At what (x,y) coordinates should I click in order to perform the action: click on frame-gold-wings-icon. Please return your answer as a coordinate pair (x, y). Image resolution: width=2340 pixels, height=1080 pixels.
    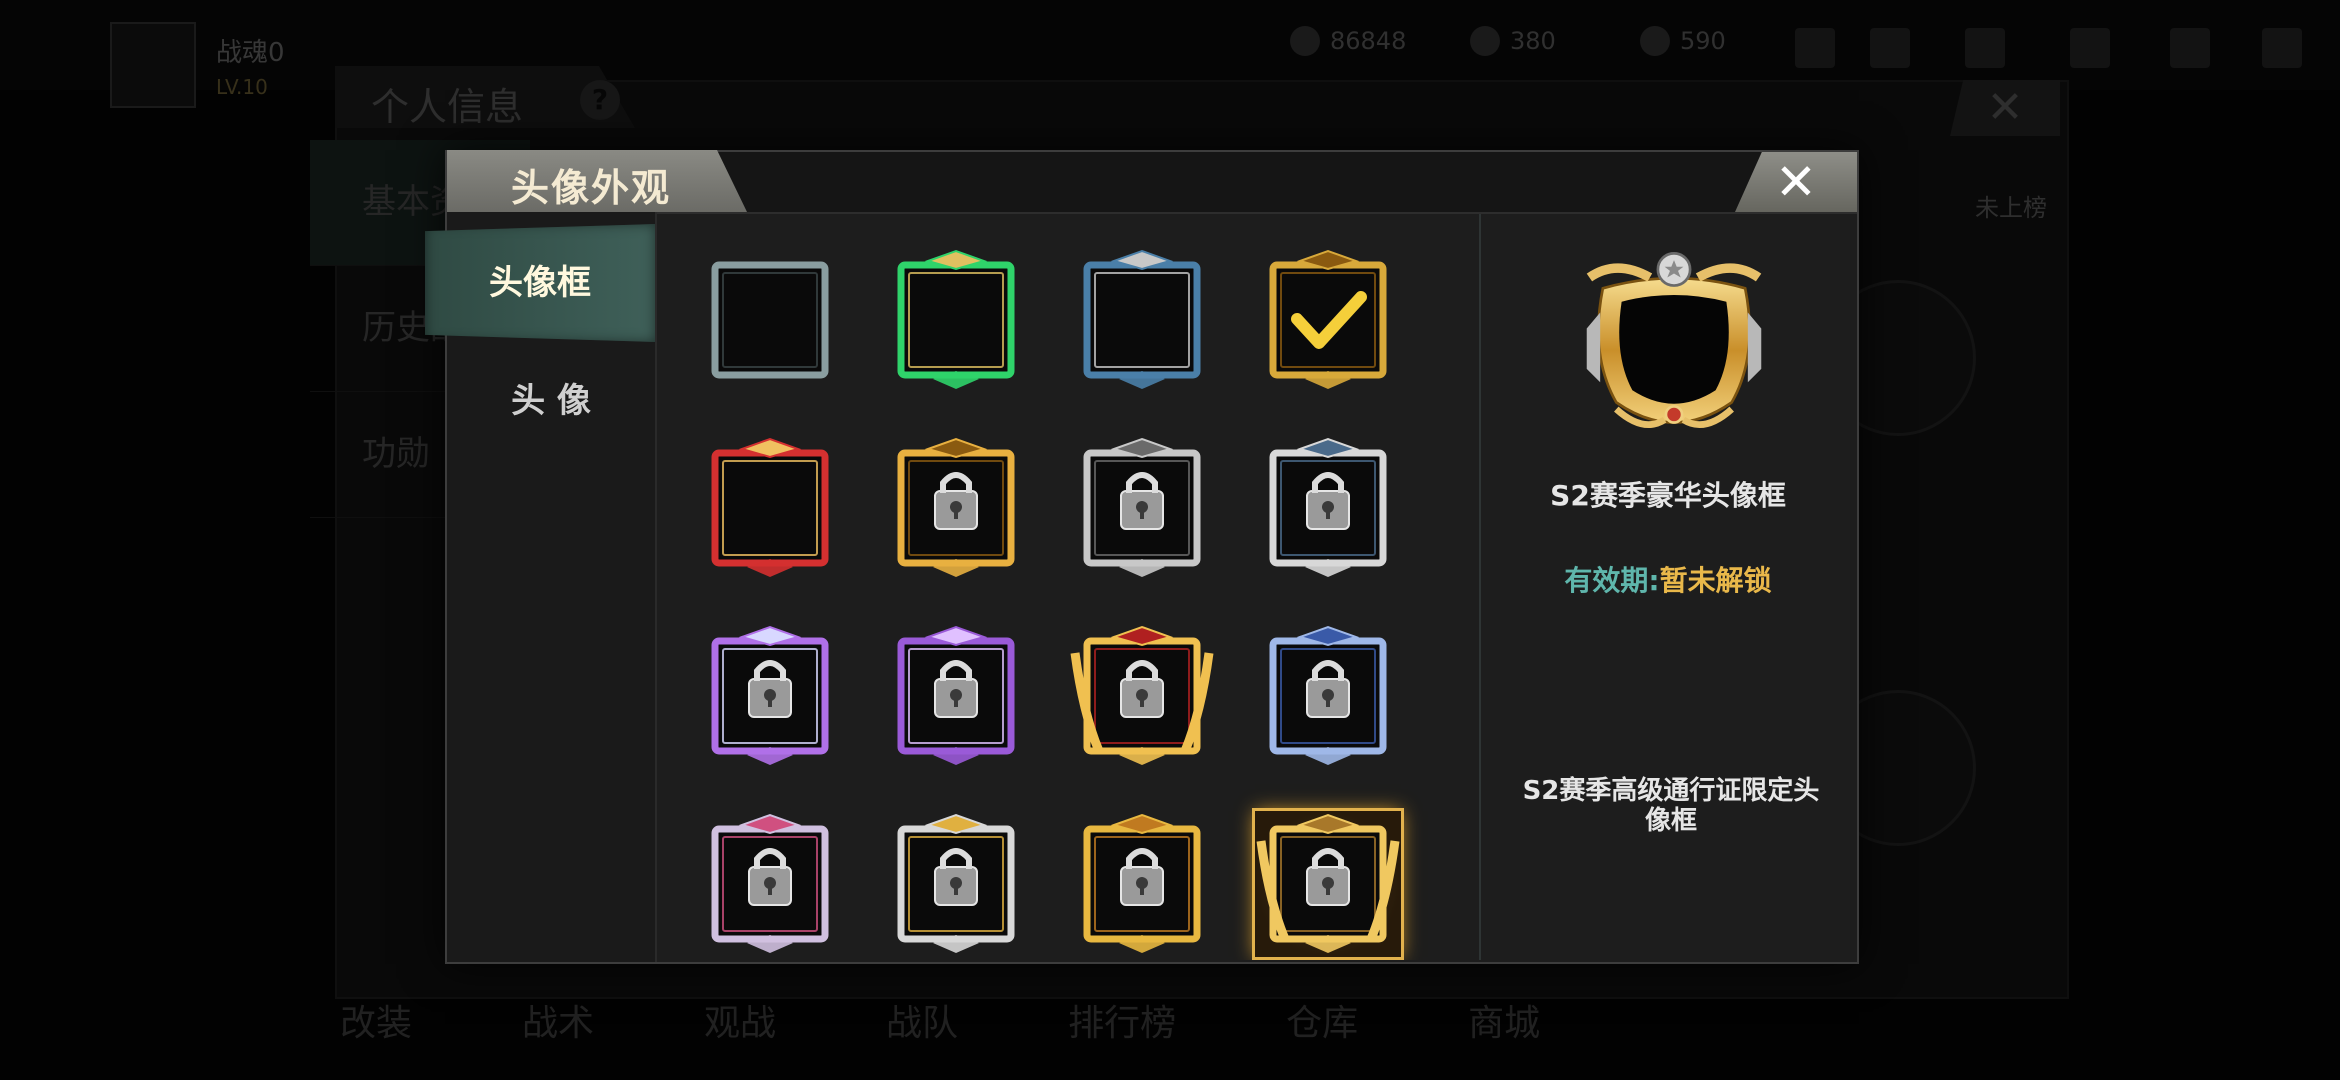
    Looking at the image, I should click on (1142, 695).